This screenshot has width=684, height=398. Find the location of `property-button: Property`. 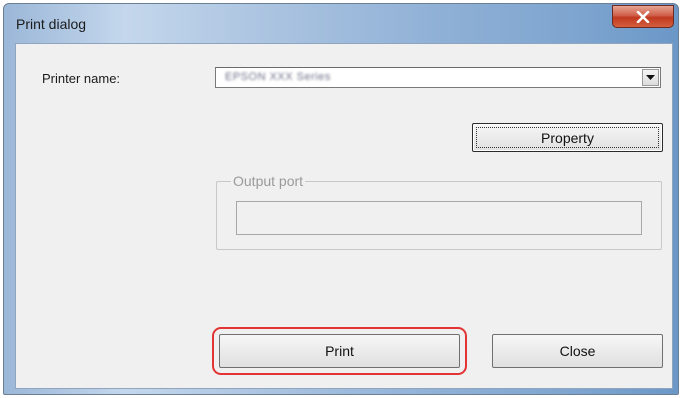

property-button: Property is located at coordinates (567, 137).